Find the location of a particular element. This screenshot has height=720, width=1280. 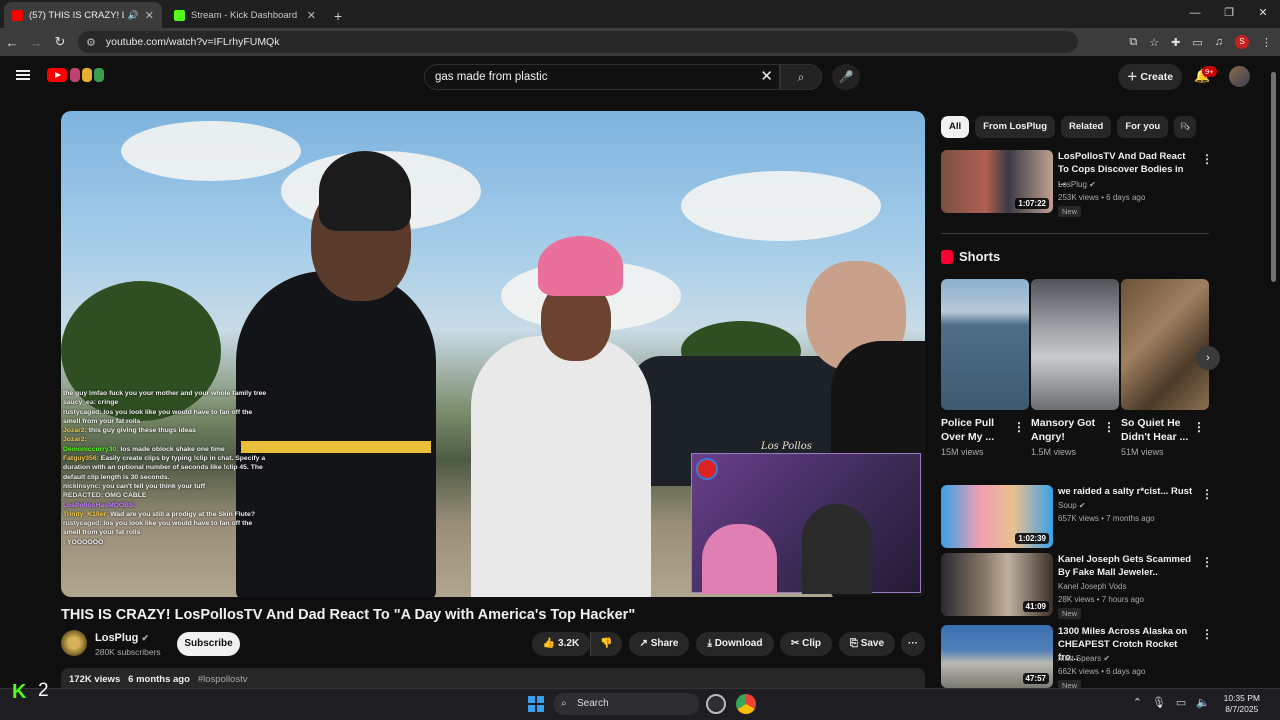

save-button: ⎘ Save is located at coordinates (867, 644).